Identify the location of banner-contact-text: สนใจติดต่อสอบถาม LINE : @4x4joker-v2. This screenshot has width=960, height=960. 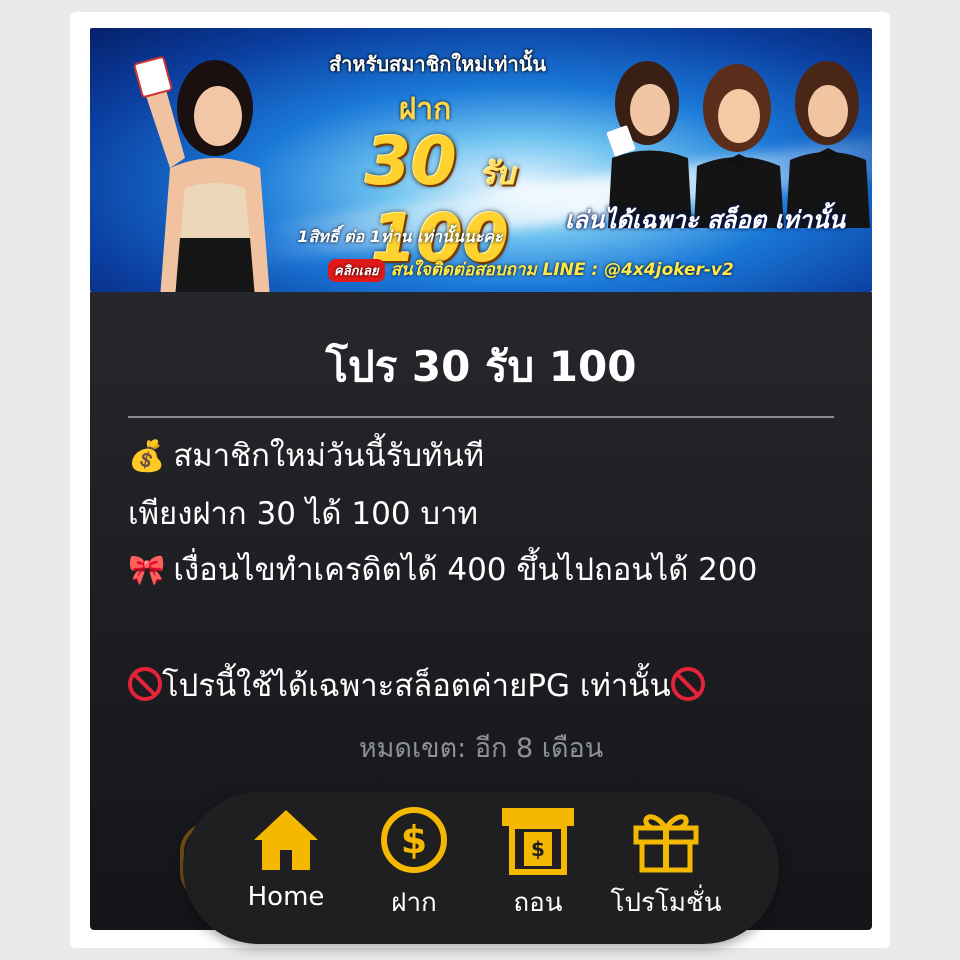
(562, 270).